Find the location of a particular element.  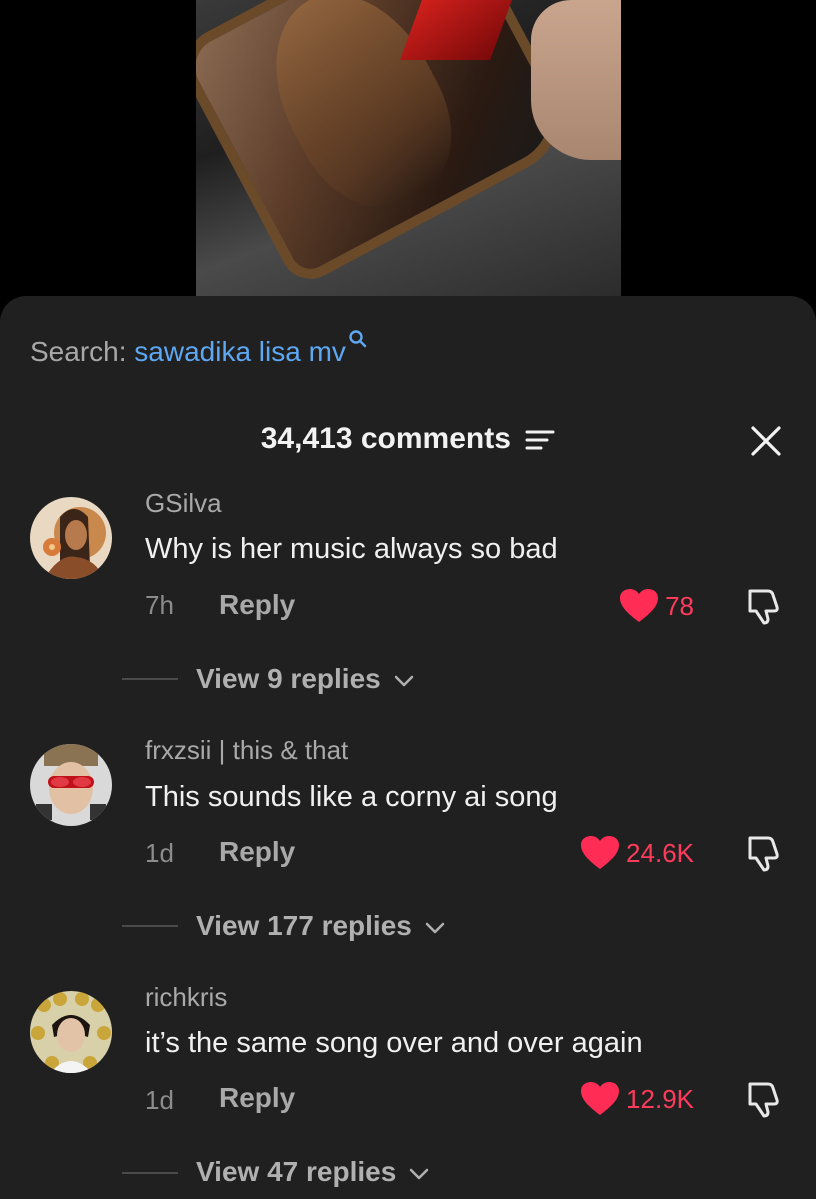

search-suggestion: Search: sawadika lisa mv is located at coordinates (199, 349).